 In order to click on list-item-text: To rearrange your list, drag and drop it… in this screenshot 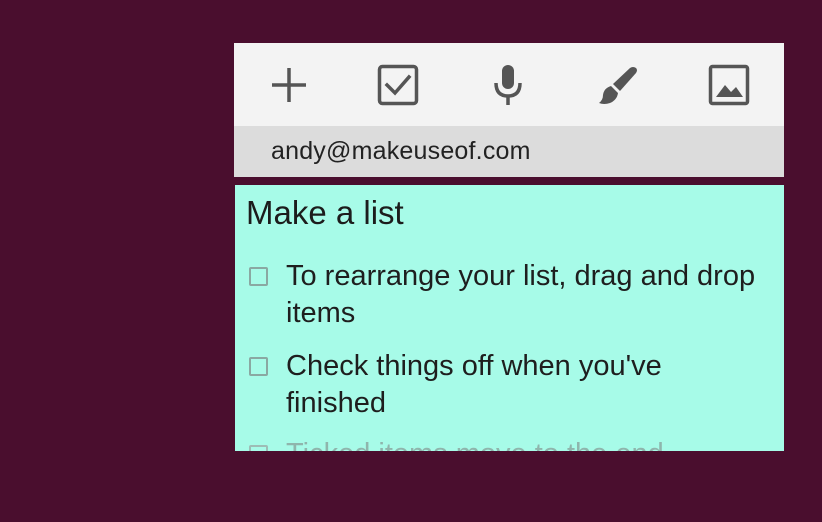, I will do `click(521, 294)`.